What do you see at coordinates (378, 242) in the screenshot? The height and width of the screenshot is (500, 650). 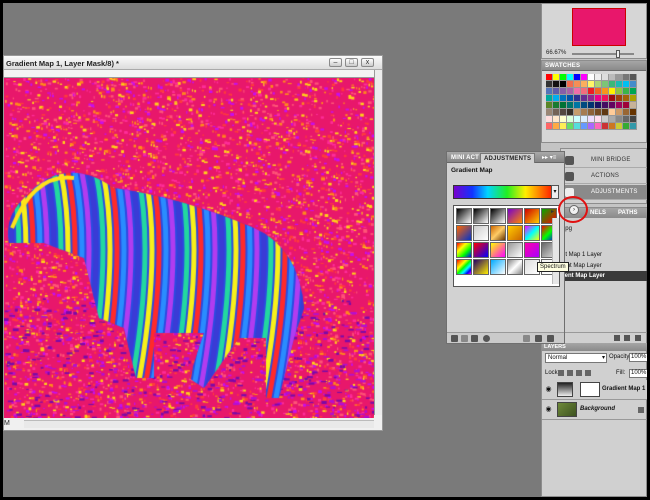 I see `vertical-scrollbar` at bounding box center [378, 242].